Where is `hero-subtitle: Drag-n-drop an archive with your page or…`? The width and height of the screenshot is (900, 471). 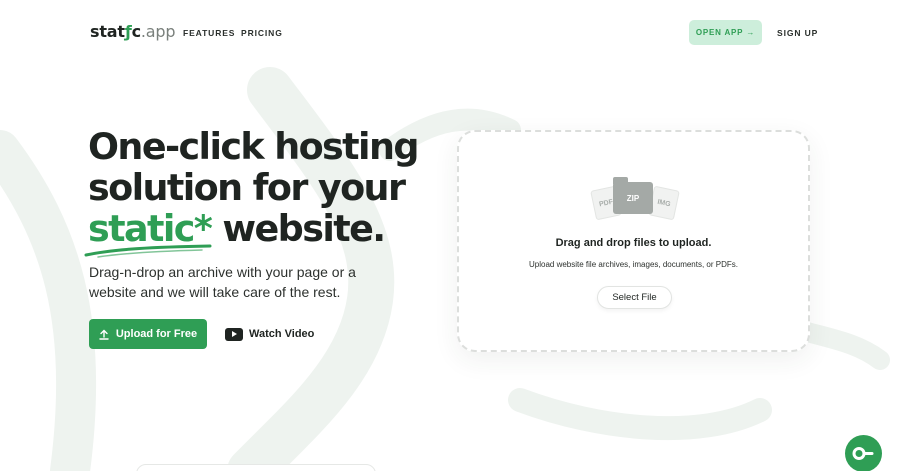
hero-subtitle: Drag-n-drop an archive with your page or… is located at coordinates (222, 282).